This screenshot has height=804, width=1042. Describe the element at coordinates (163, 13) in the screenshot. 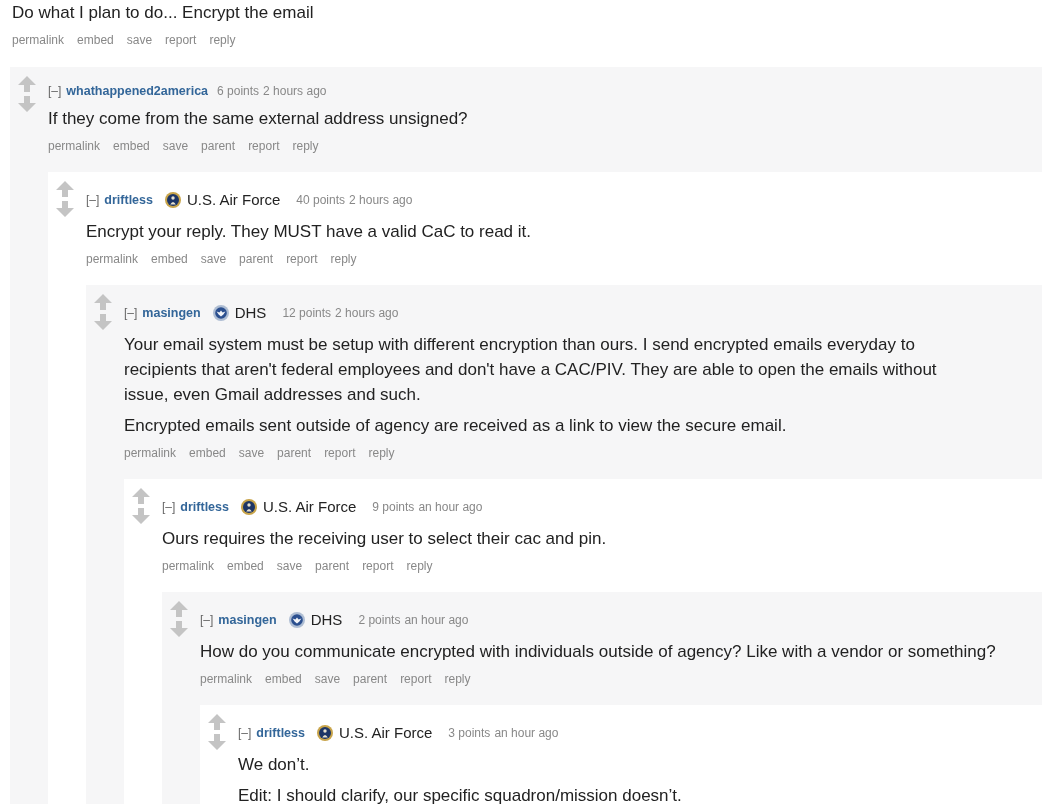

I see `comment-text: Do what I plan to do... Encrypt the email` at that location.